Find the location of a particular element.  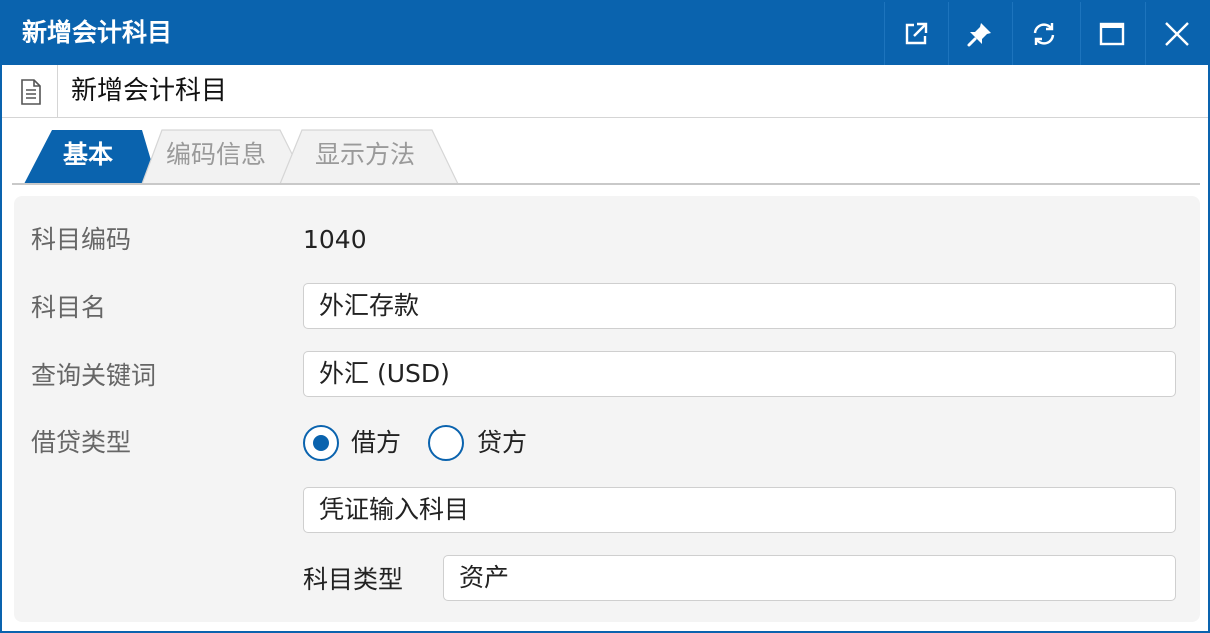

title-bar: 新增会计科目 is located at coordinates (605, 33).